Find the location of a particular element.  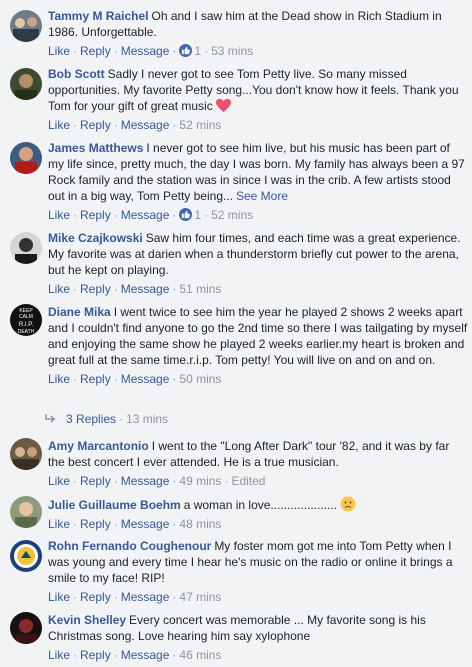

avatar-death-text: DEATH is located at coordinates (26, 332).